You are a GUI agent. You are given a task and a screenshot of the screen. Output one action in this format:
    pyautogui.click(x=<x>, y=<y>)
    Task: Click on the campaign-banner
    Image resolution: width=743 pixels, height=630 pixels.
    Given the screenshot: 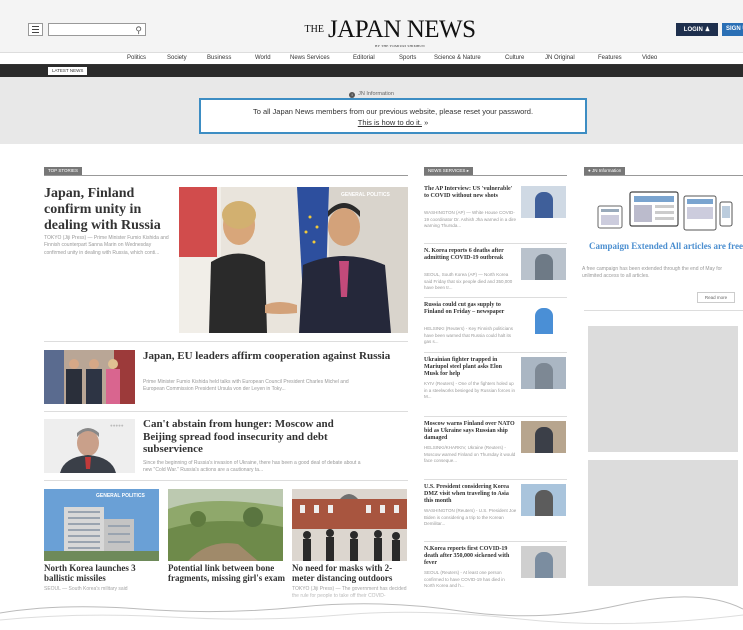 What is the action you would take?
    pyautogui.click(x=664, y=212)
    